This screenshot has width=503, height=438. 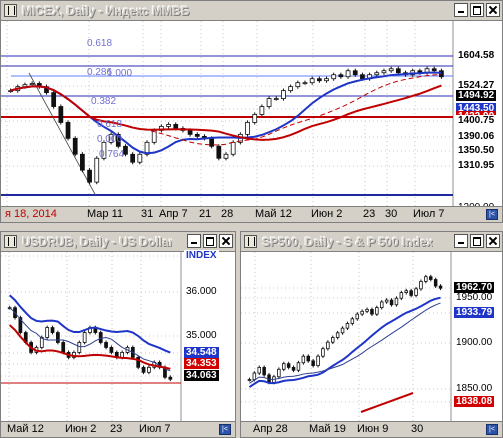 What do you see at coordinates (119, 73) in the screenshot?
I see `fibonacci-level-label: 1.000` at bounding box center [119, 73].